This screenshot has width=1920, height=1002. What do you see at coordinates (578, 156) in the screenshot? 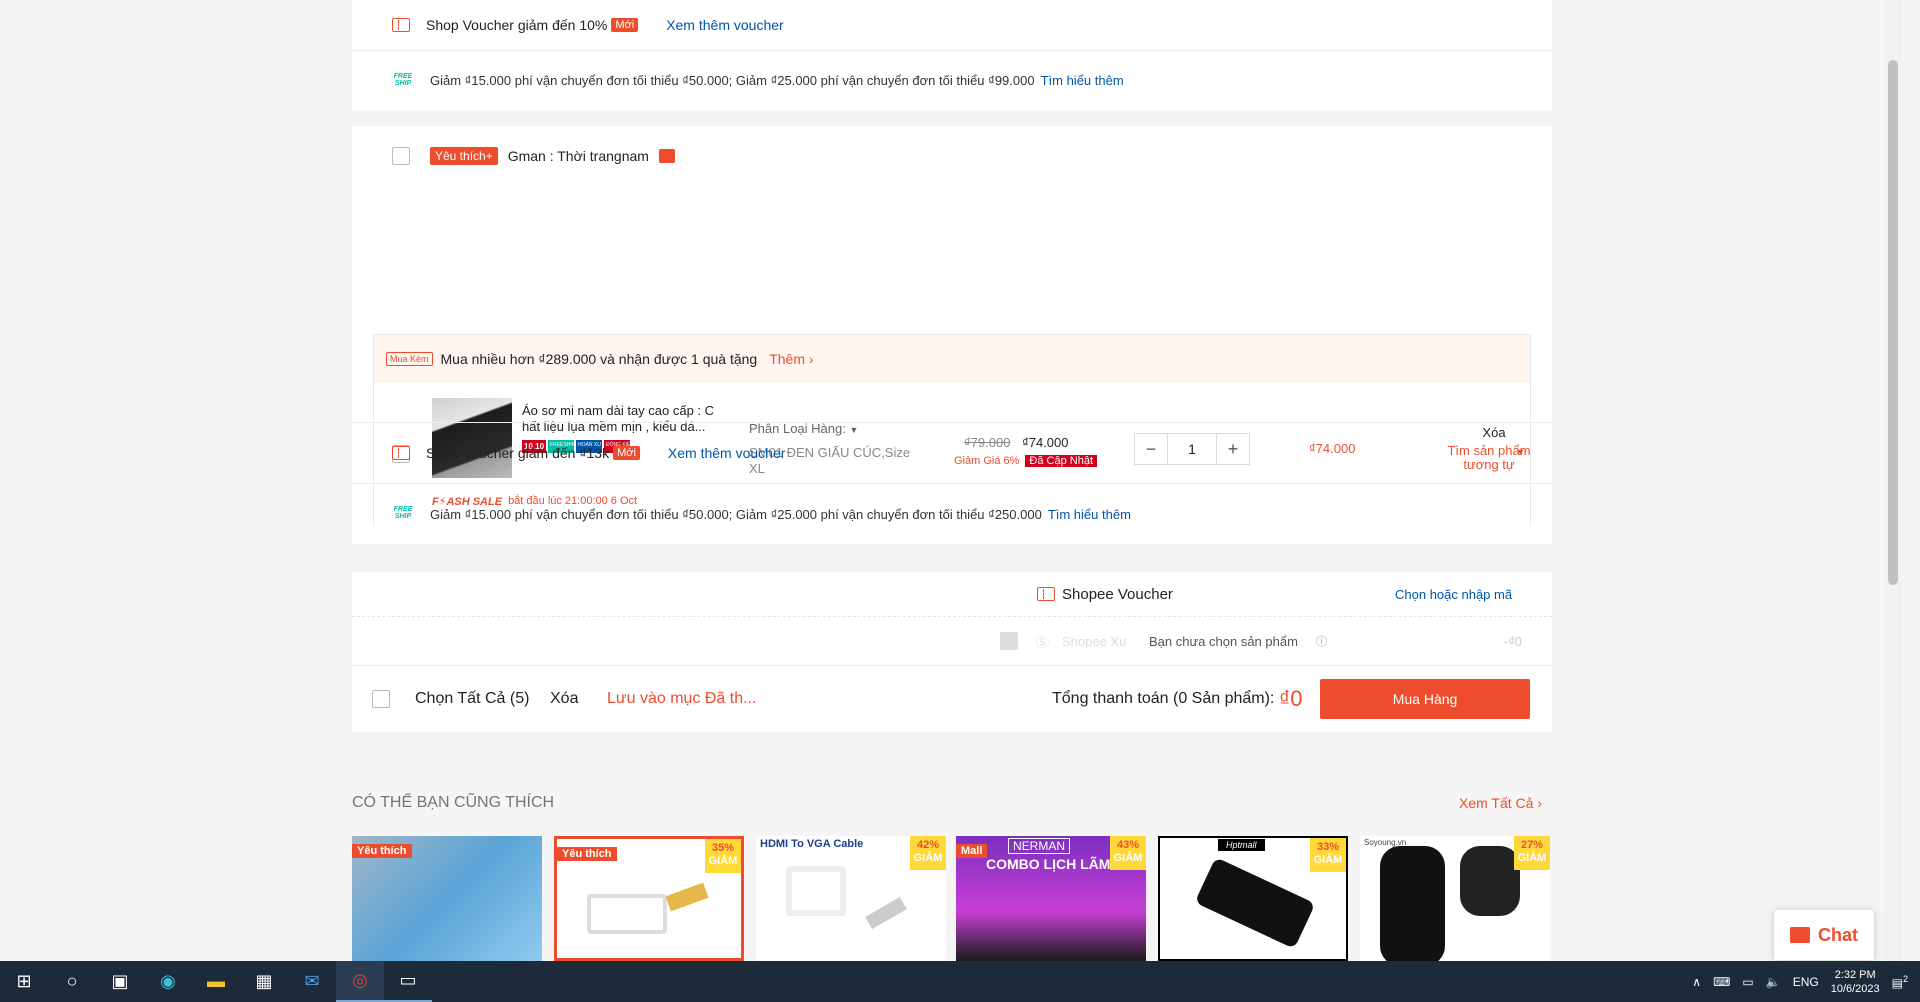
I see `shop-name: Gman : Thời trangnam` at bounding box center [578, 156].